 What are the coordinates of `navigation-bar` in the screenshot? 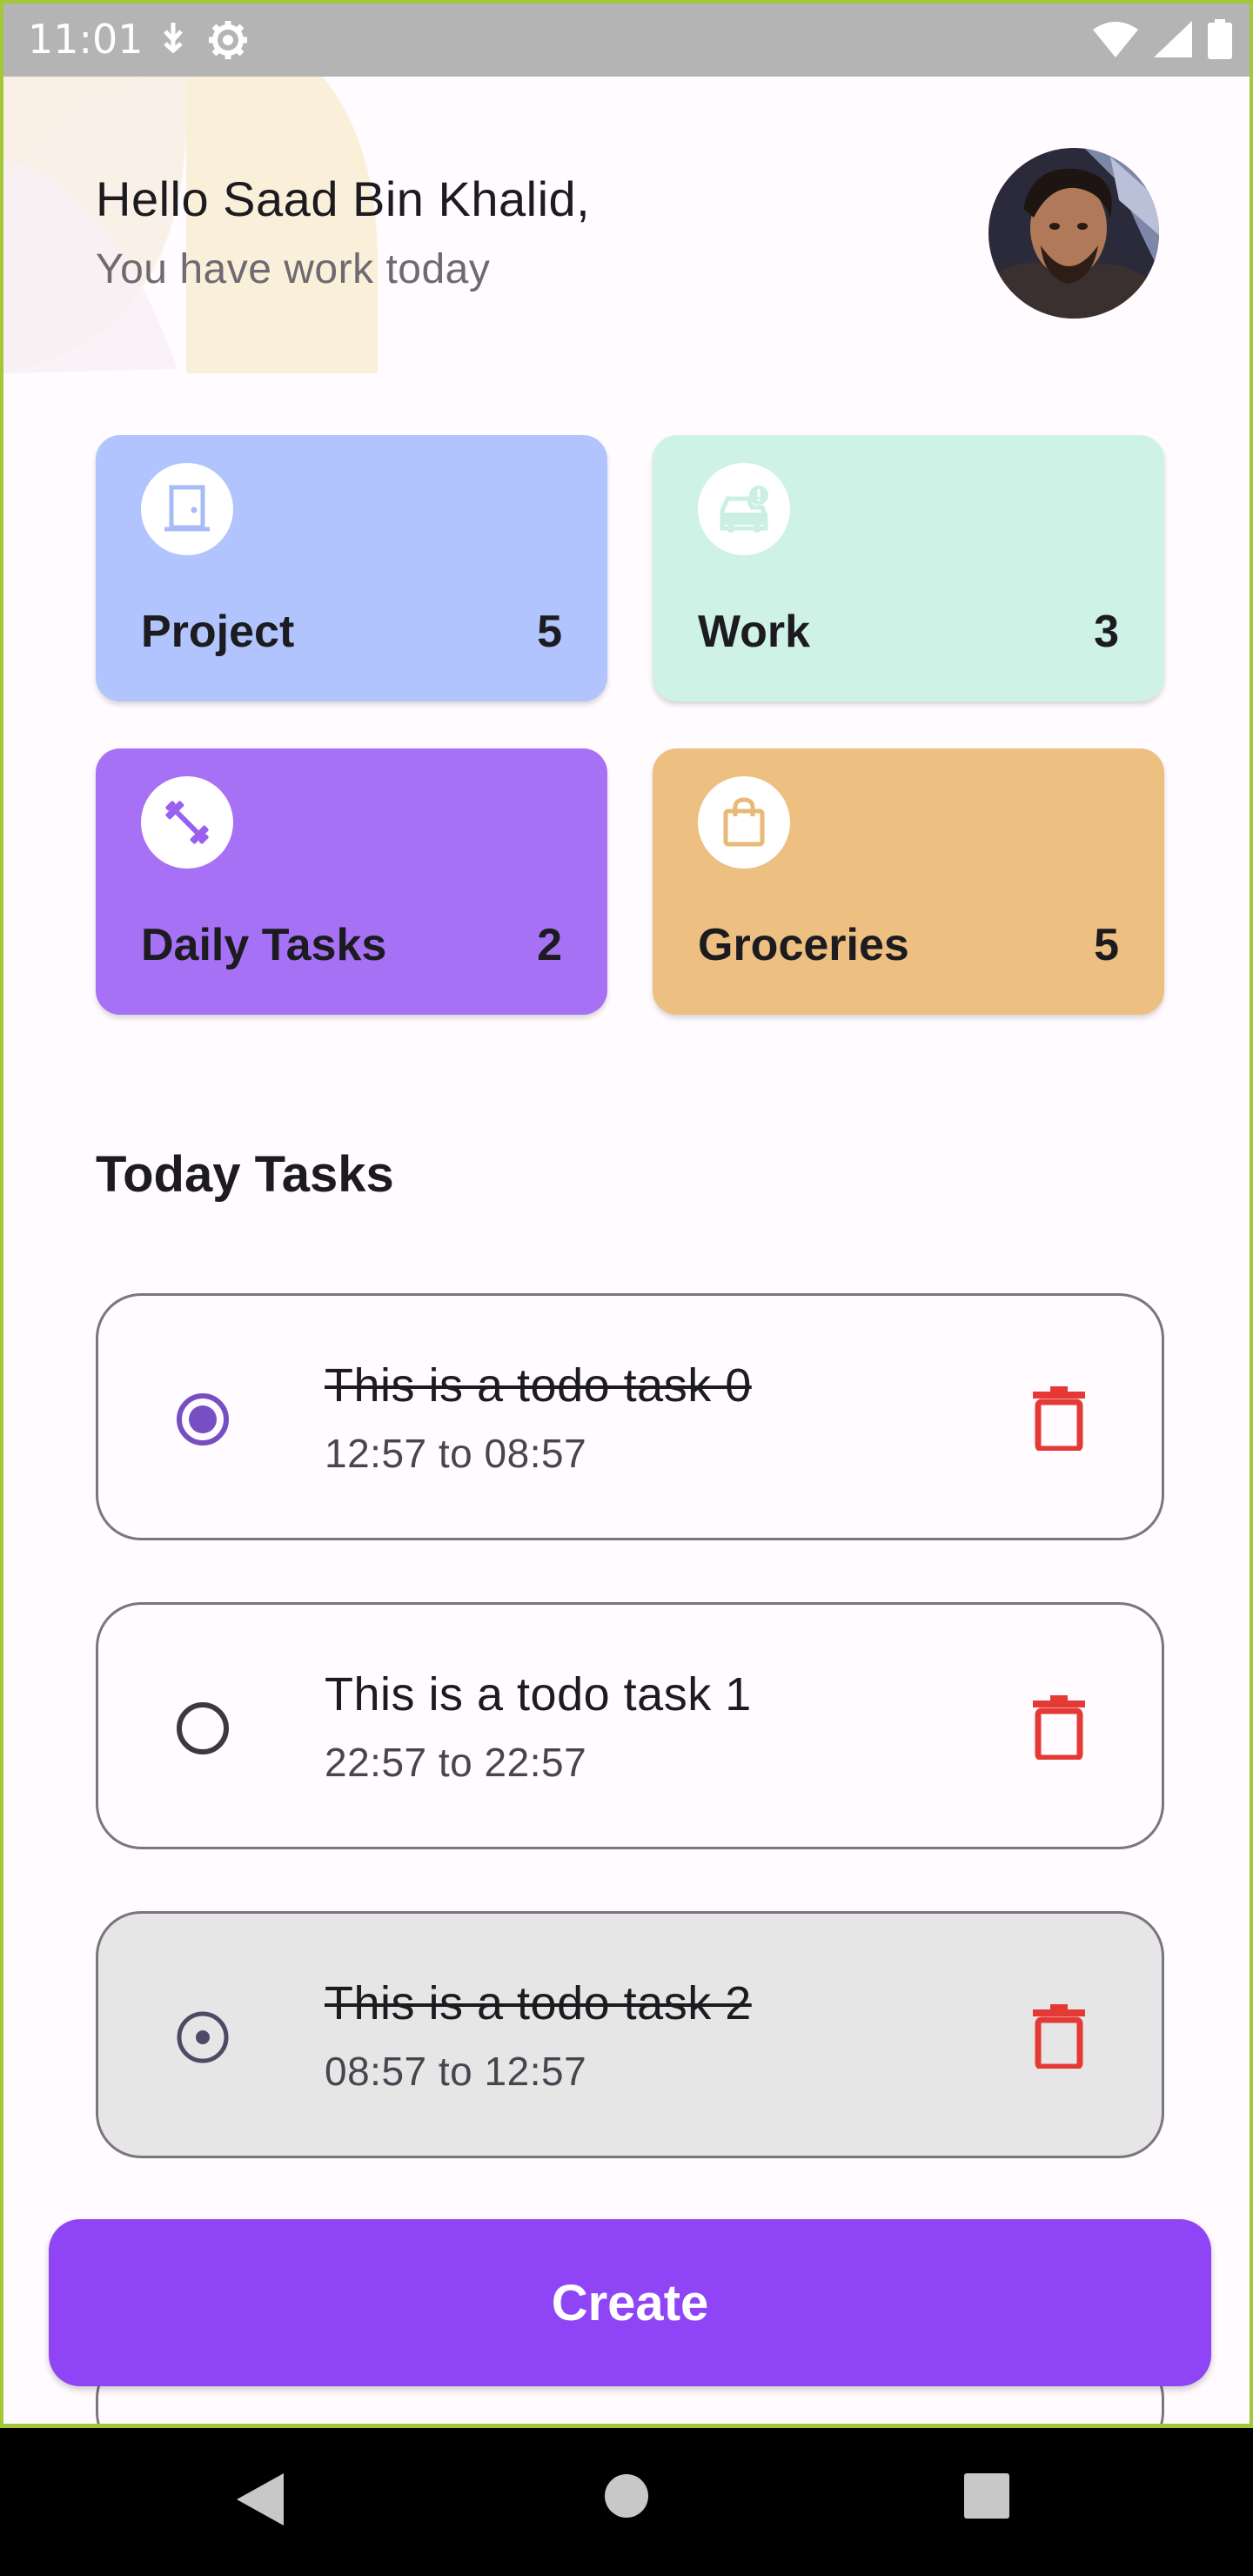 It's located at (626, 2502).